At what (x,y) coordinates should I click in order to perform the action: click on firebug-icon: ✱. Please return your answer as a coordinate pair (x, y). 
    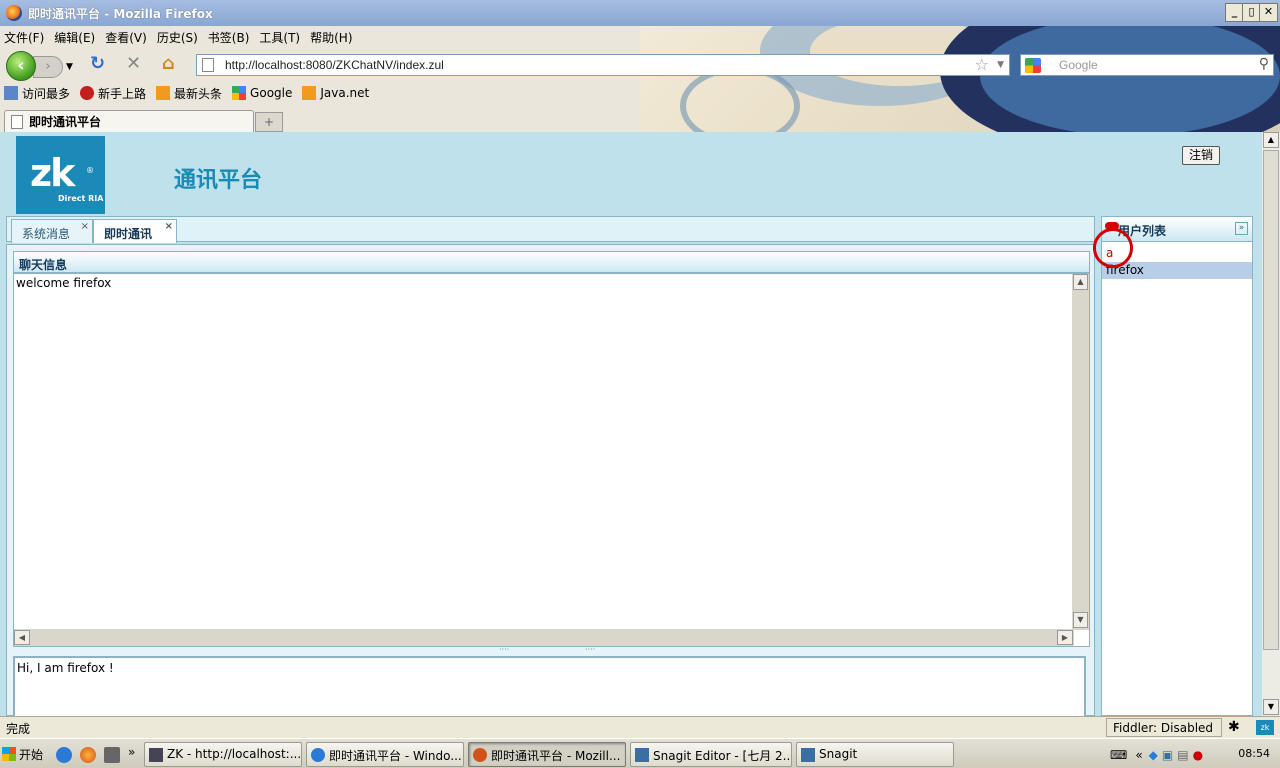
    Looking at the image, I should click on (1234, 727).